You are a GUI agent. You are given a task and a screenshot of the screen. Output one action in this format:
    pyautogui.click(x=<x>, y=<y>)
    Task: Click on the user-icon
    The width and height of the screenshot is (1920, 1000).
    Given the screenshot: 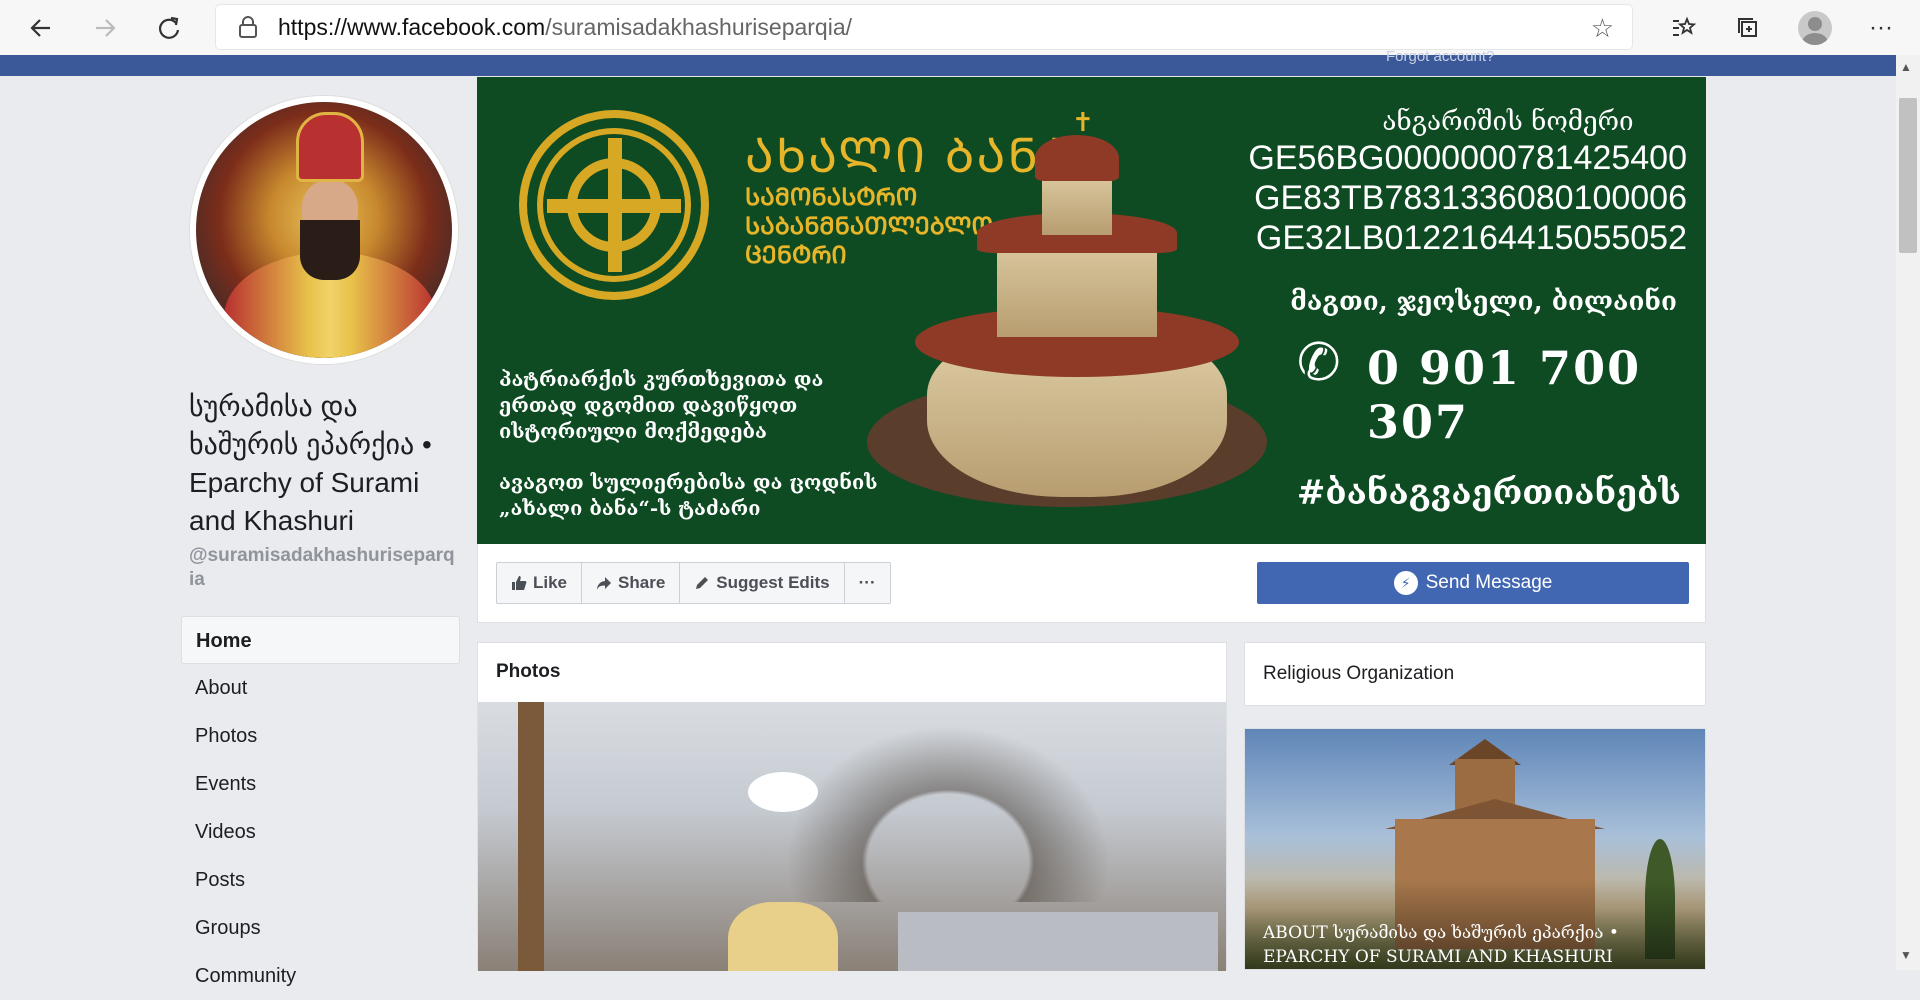 What is the action you would take?
    pyautogui.click(x=1815, y=27)
    